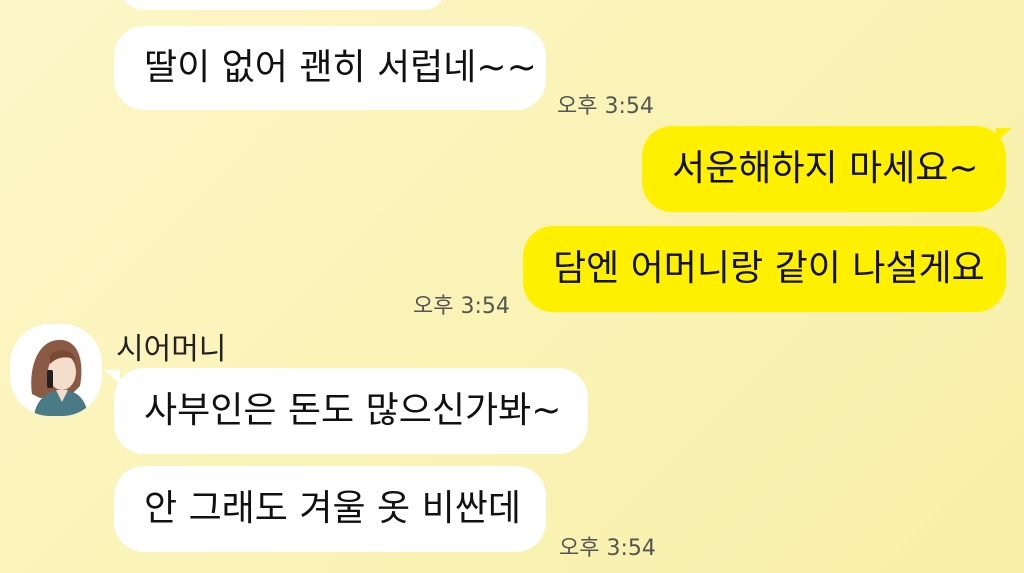 This screenshot has height=573, width=1024. I want to click on woman-on-phone-avatar-icon, so click(56, 370).